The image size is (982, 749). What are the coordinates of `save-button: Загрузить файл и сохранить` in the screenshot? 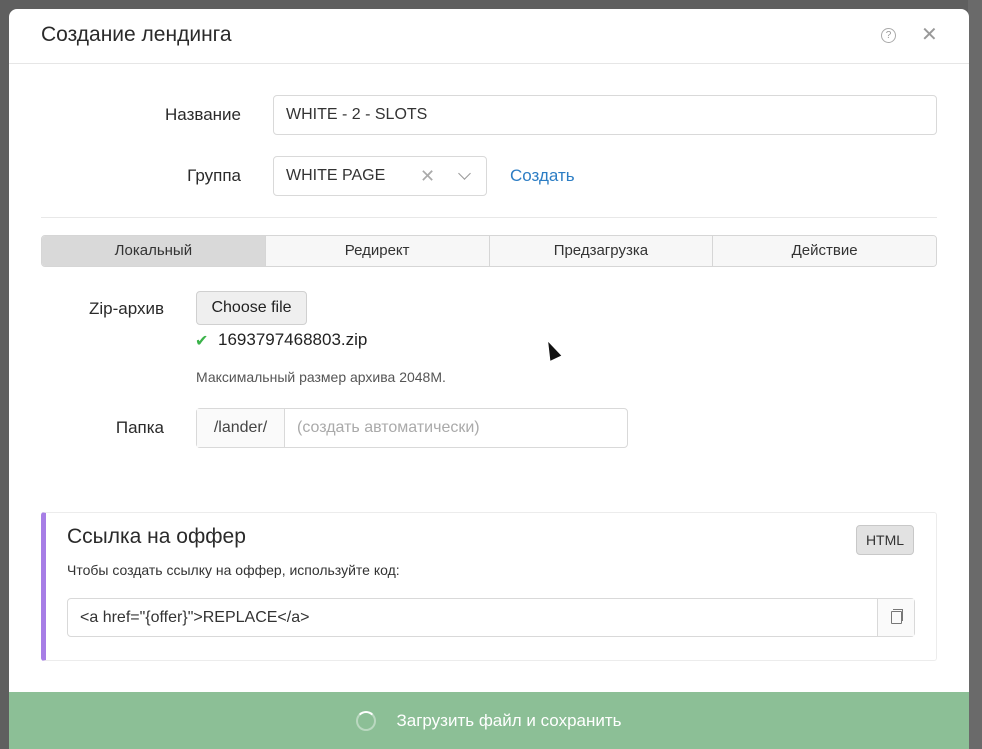 It's located at (489, 720).